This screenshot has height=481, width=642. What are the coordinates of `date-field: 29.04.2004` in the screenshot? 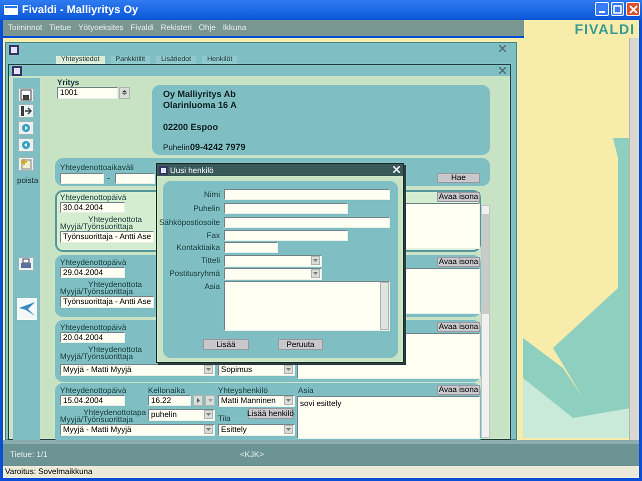 It's located at (92, 272).